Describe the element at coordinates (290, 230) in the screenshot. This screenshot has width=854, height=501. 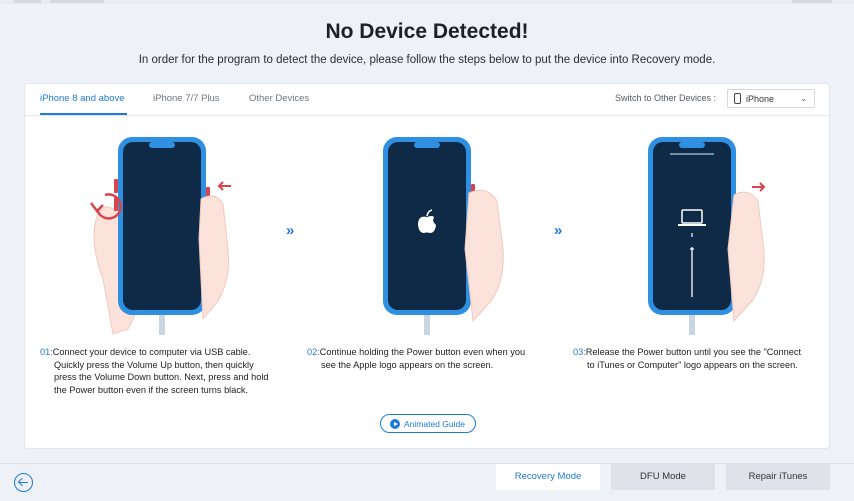
I see `step-arrow-1: »` at that location.